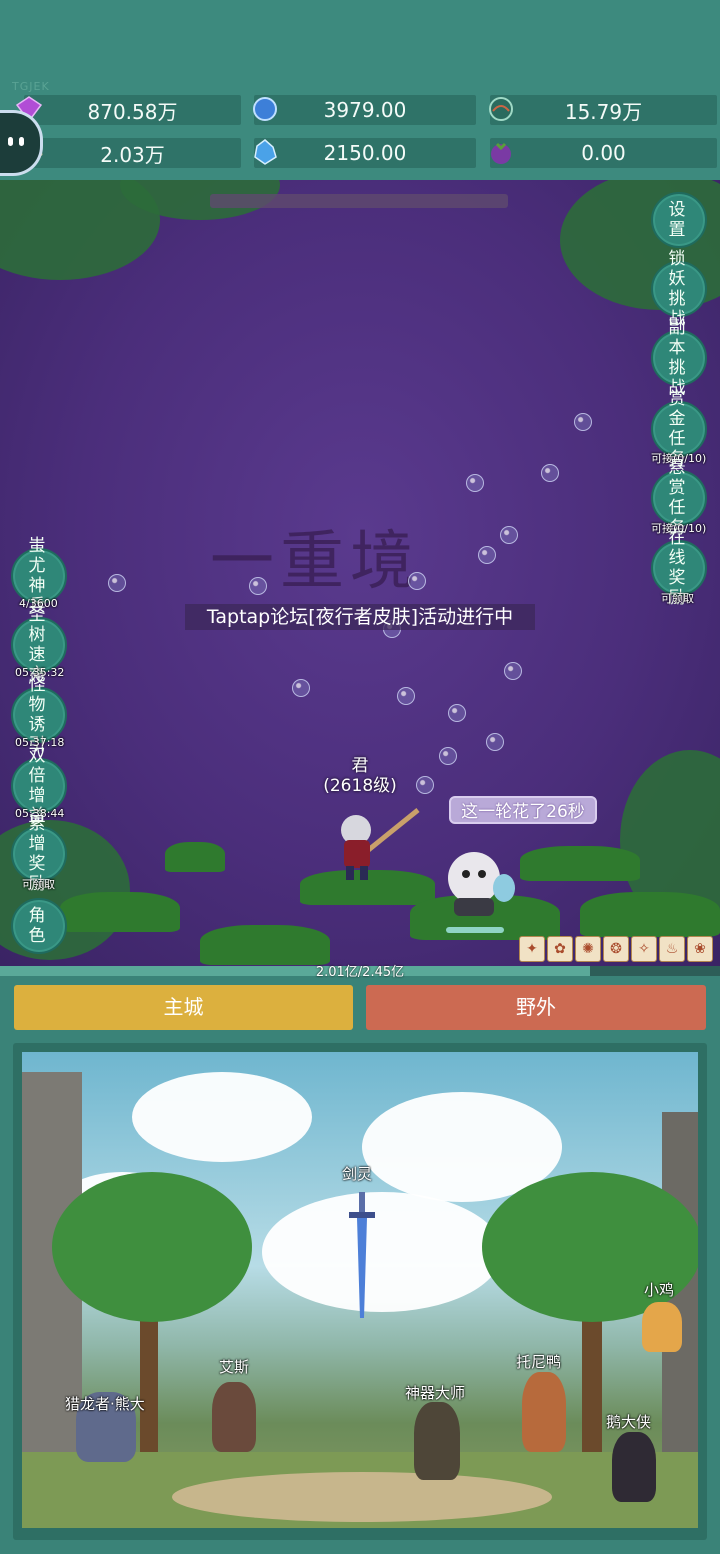  Describe the element at coordinates (362, 1497) in the screenshot. I see `dirt-path` at that location.